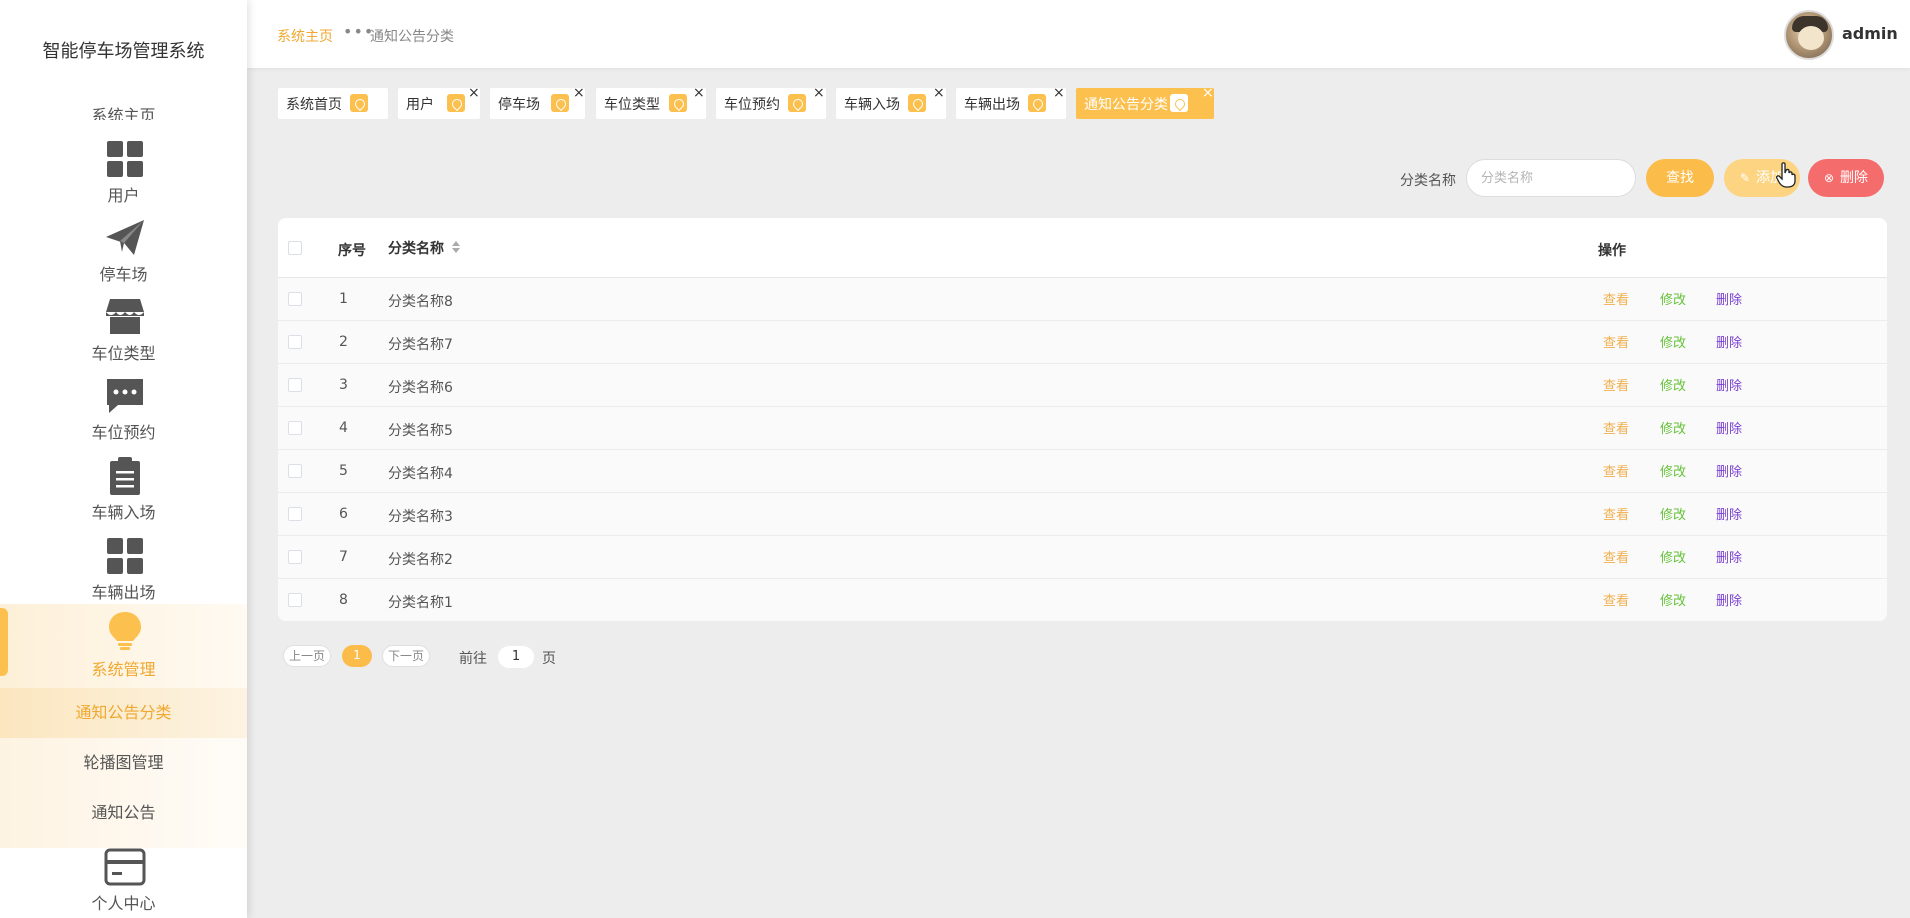 The height and width of the screenshot is (918, 1910). I want to click on column-header-name: 分类名称, so click(416, 248).